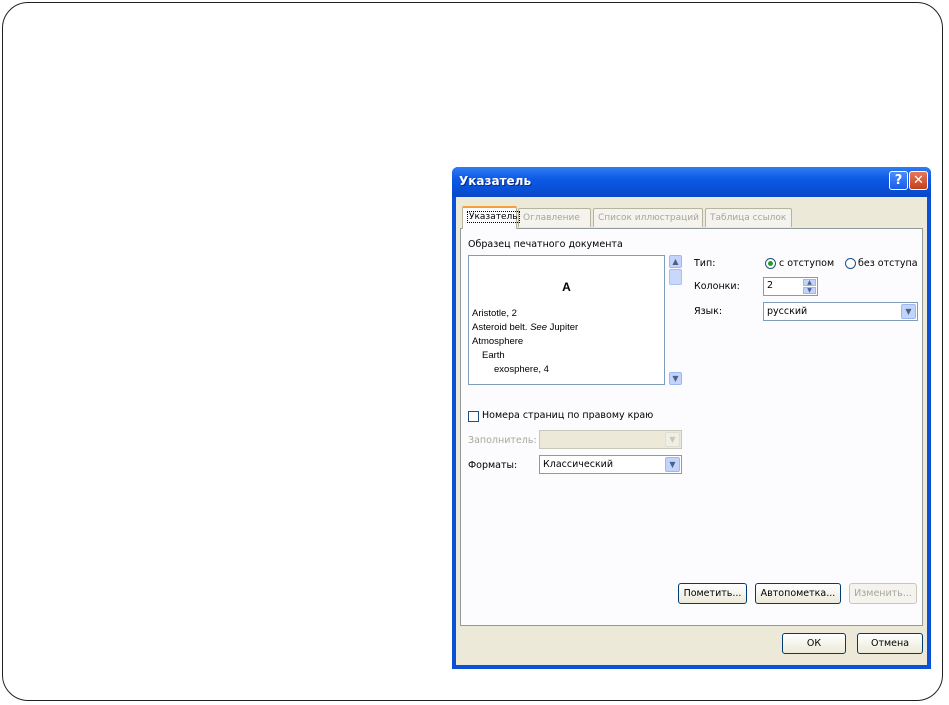 The height and width of the screenshot is (705, 949). I want to click on preview-line-text: Asteroid belt., so click(500, 327).